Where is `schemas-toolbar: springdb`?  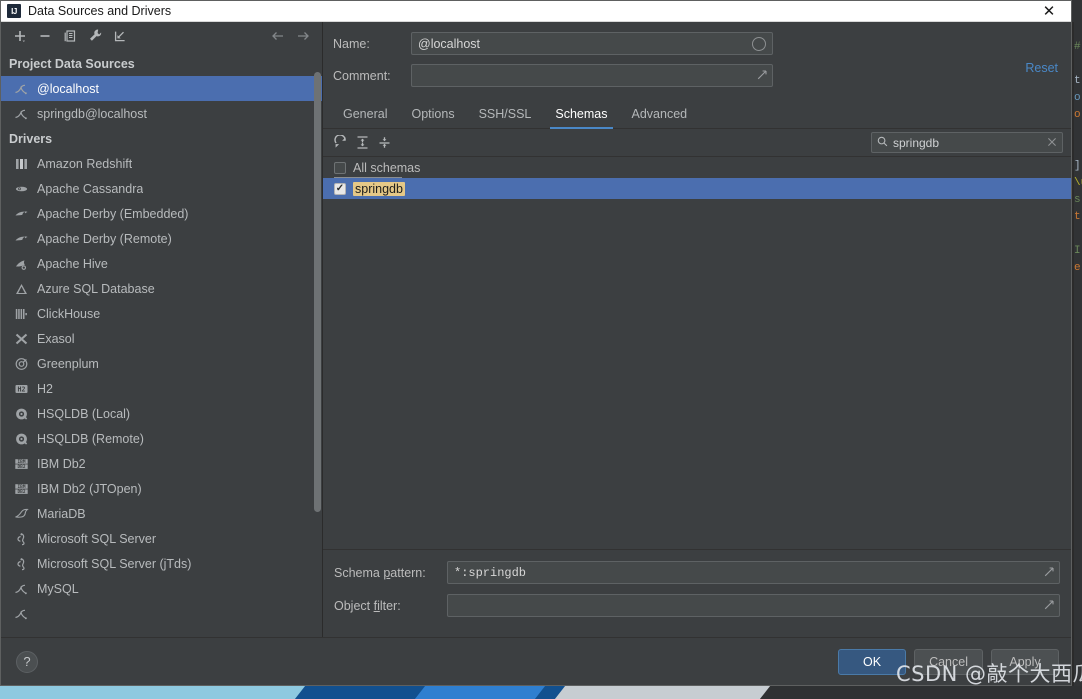
schemas-toolbar: springdb is located at coordinates (697, 143).